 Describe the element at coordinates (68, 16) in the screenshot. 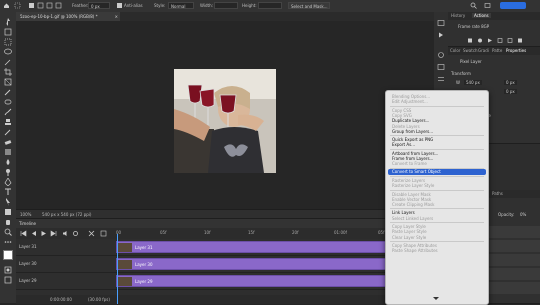

I see `document-tab: 5zoo-ep-10-bp-1.gif @ 100% (RGB/8) * ×` at that location.